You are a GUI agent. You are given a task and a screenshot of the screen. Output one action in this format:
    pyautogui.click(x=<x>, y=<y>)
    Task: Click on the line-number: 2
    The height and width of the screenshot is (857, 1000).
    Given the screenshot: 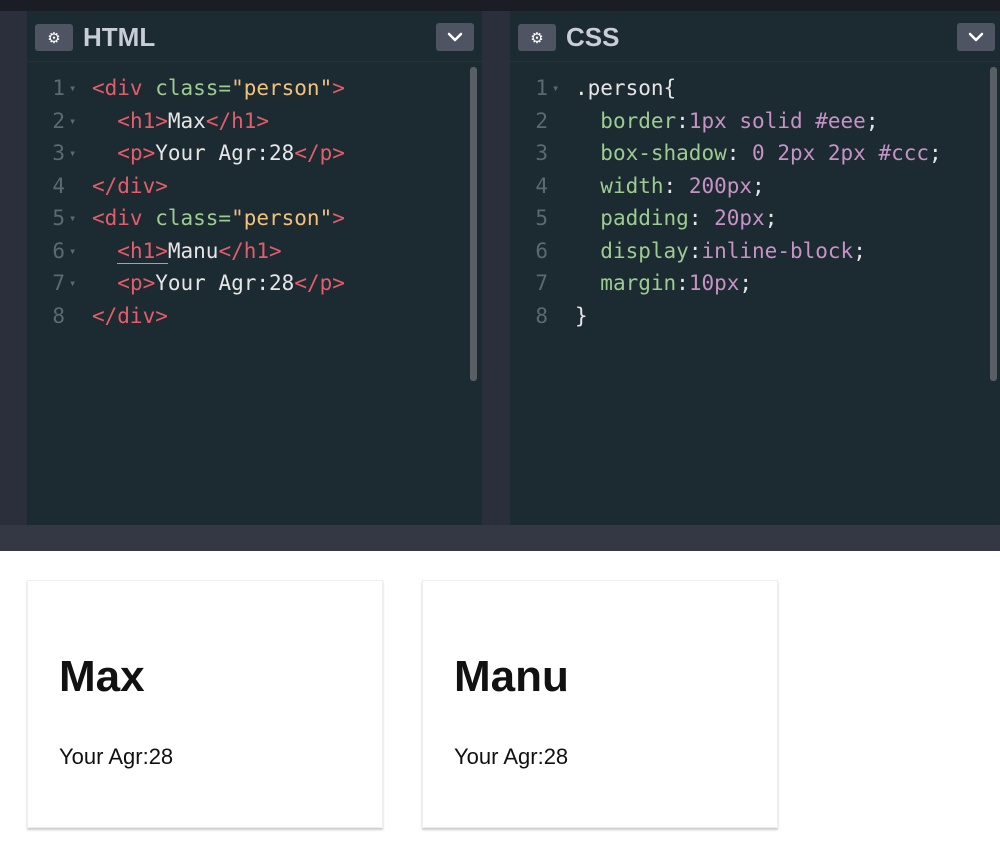 What is the action you would take?
    pyautogui.click(x=58, y=120)
    